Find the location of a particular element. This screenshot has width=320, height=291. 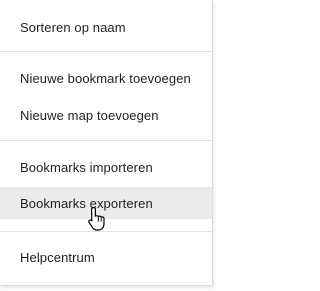

menu-item-label: Nieuwe bookmark toevoegen is located at coordinates (105, 78).